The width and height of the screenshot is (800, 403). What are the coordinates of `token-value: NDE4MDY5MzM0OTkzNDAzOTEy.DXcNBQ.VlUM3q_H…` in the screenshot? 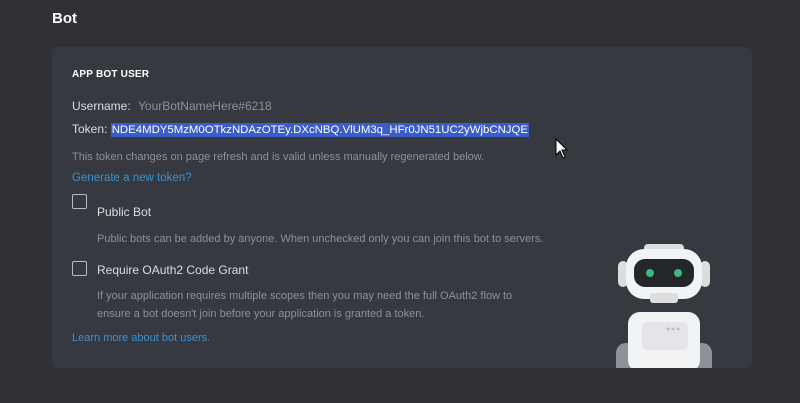 It's located at (319, 130).